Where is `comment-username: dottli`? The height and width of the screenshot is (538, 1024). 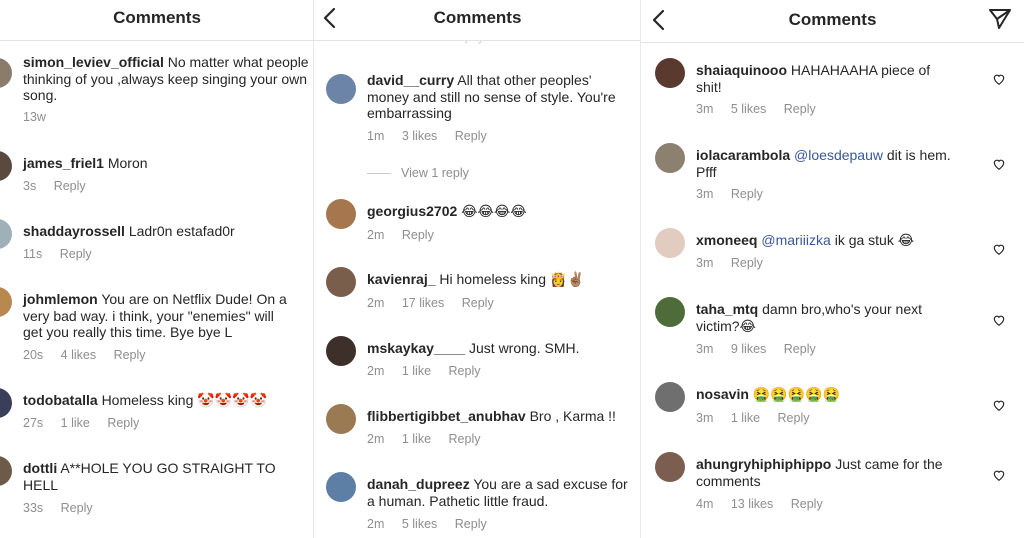
comment-username: dottli is located at coordinates (40, 468).